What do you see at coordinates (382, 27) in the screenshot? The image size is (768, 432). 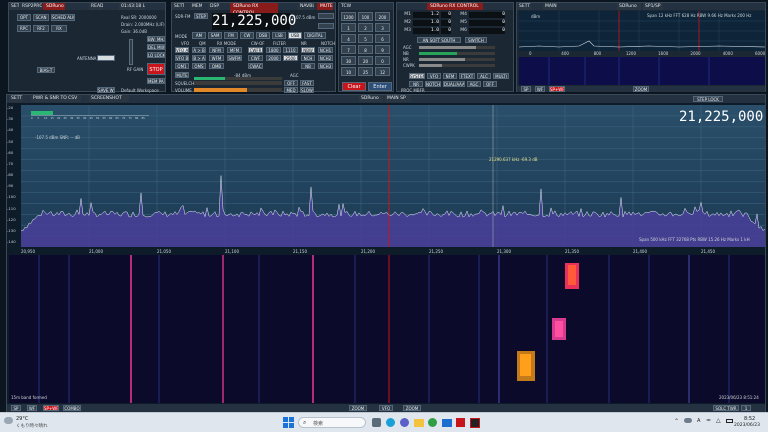 I see `keypad-key: 3` at bounding box center [382, 27].